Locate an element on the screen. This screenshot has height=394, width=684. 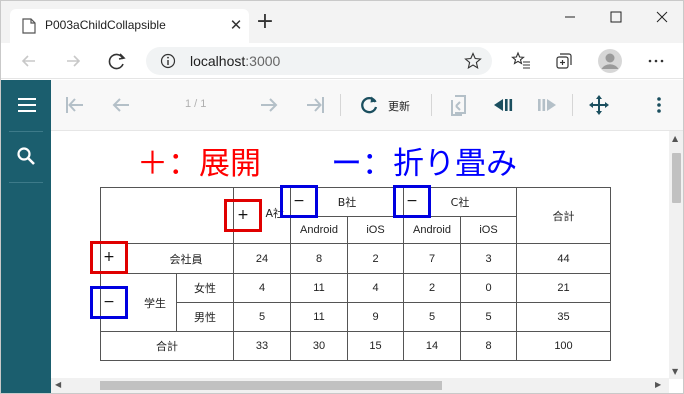
page-indicator: 1 / 1 is located at coordinates (196, 104).